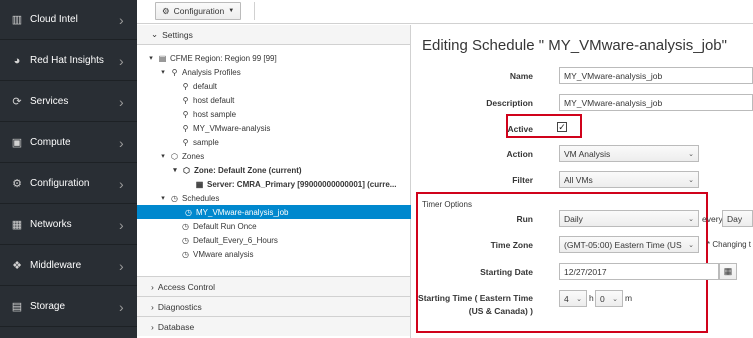 This screenshot has height=338, width=753. I want to click on tree-node-zone: ▾ ⬡ Zone: Default Zone (current), so click(236, 170).